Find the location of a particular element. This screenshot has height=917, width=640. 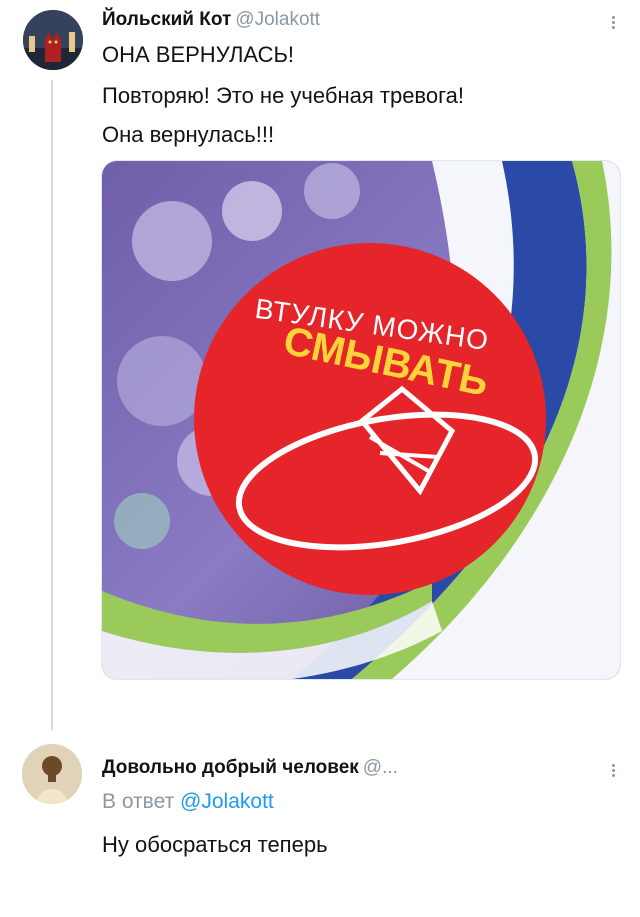

tweet-text-line: Повторяю! Это не учебная тревога! is located at coordinates (283, 95).